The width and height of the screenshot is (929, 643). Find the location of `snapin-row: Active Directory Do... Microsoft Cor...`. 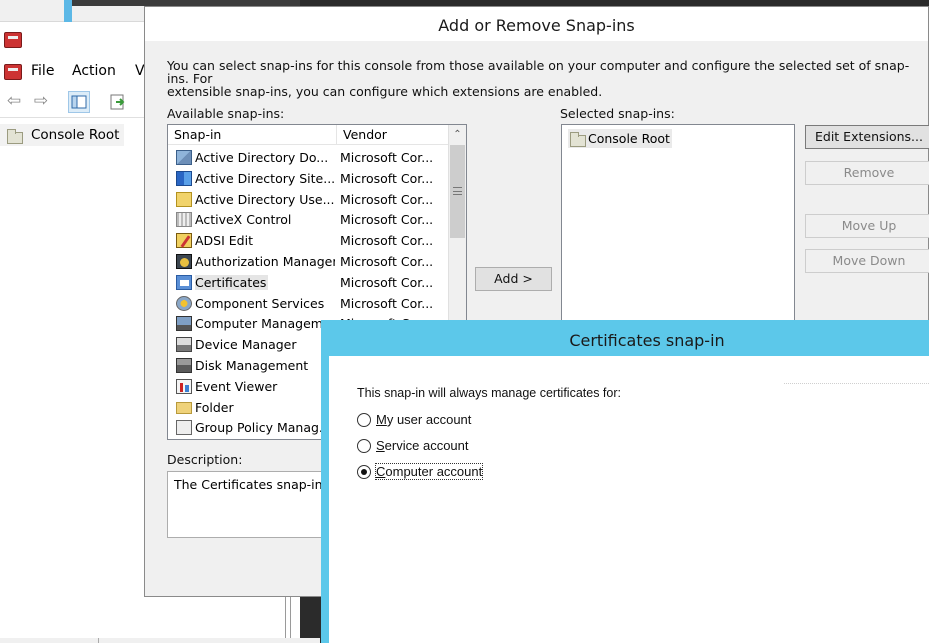

snapin-row: Active Directory Do... Microsoft Cor... is located at coordinates (306, 157).